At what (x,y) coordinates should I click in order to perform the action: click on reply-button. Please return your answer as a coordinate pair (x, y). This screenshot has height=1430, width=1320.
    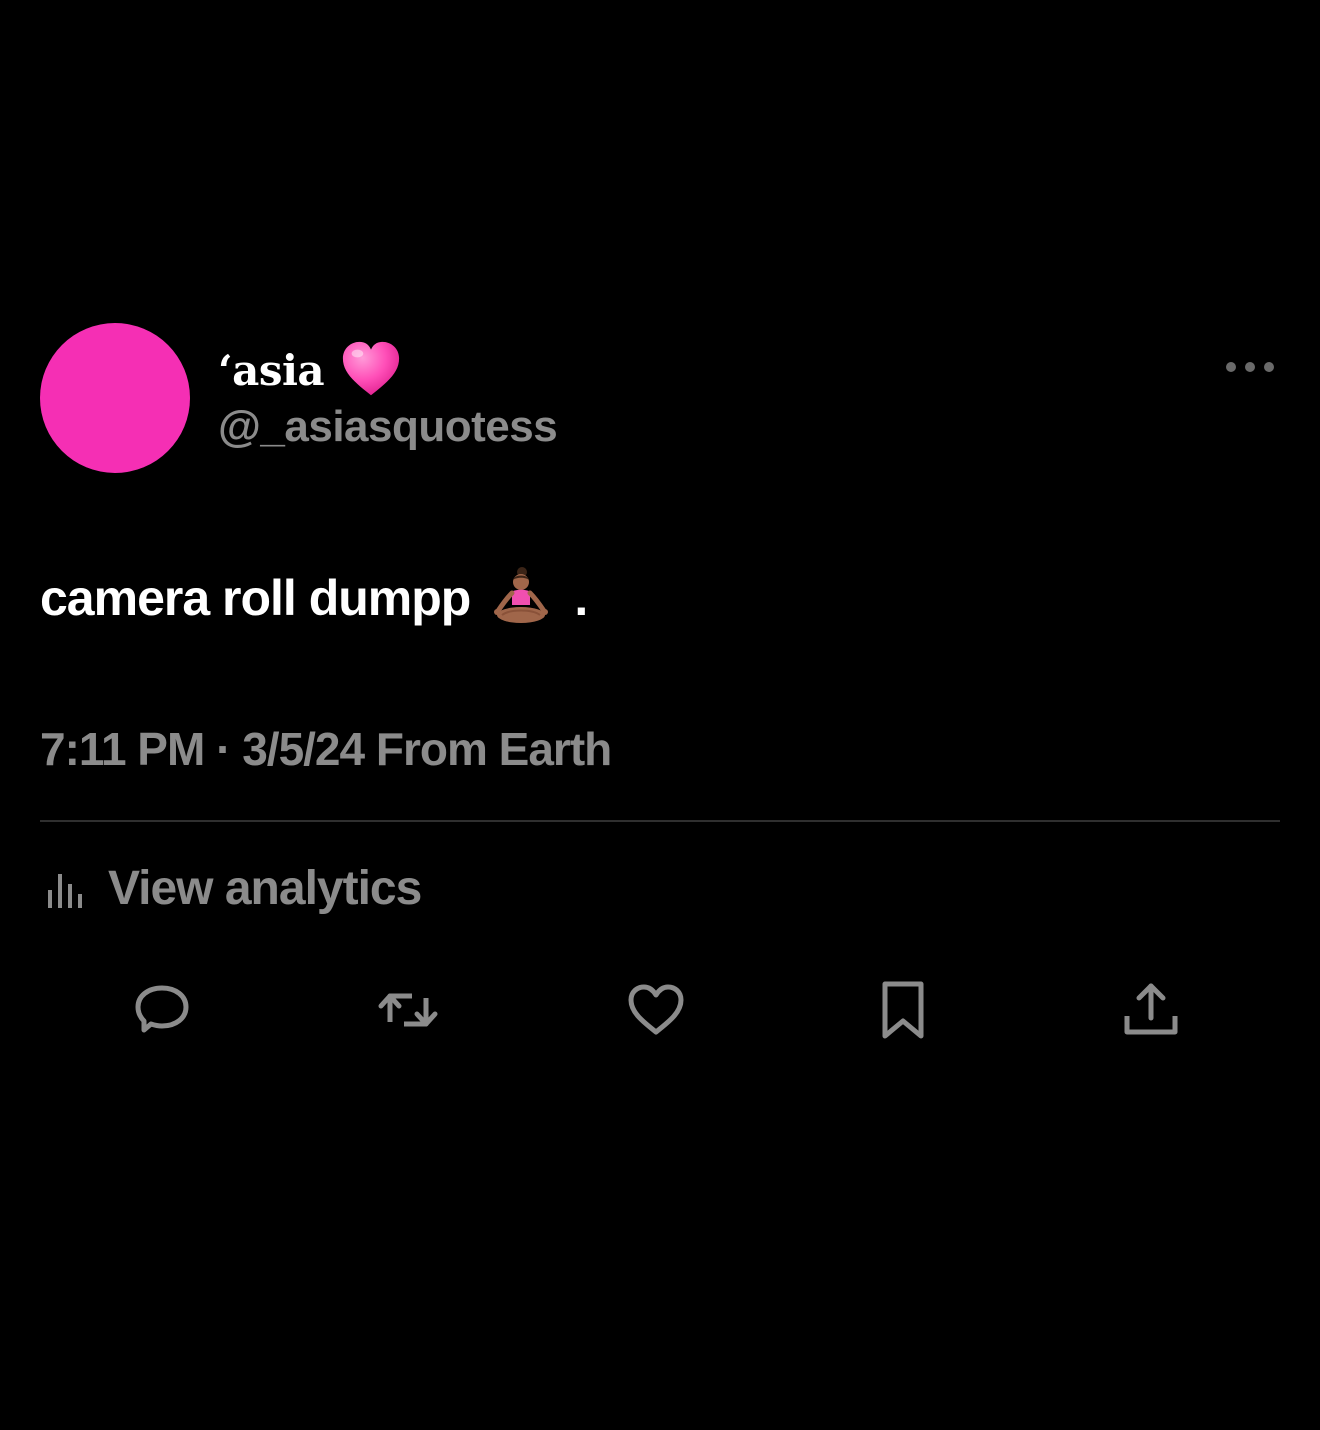
    Looking at the image, I should click on (162, 1010).